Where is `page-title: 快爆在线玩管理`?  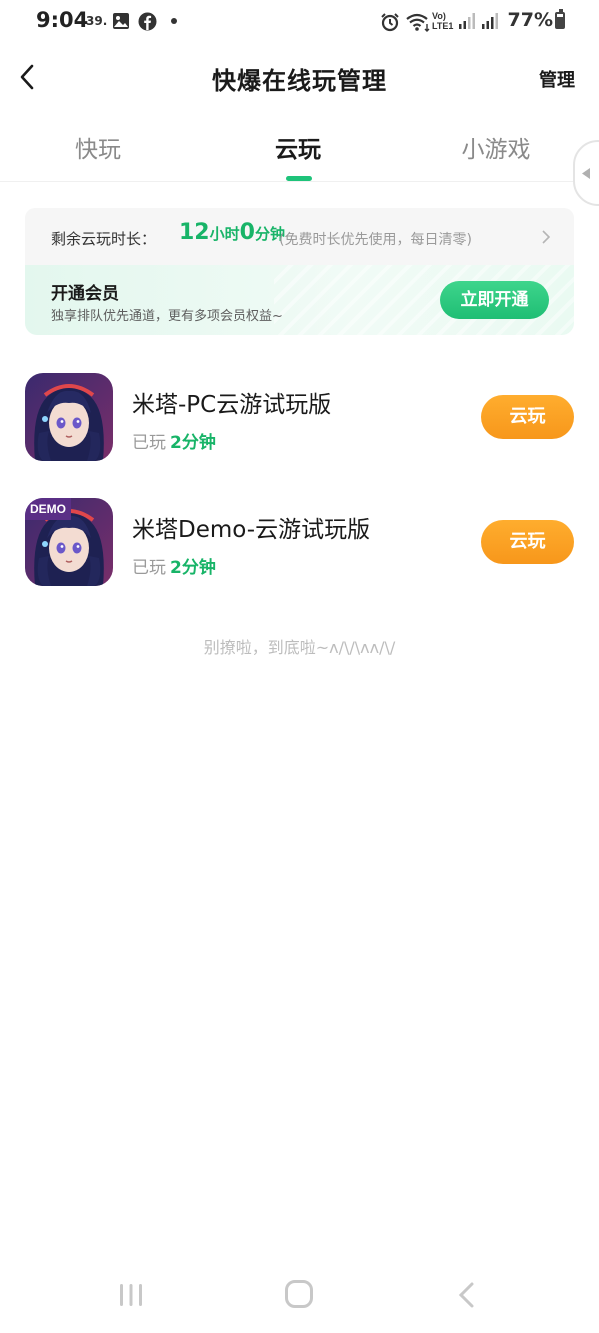 page-title: 快爆在线玩管理 is located at coordinates (299, 81).